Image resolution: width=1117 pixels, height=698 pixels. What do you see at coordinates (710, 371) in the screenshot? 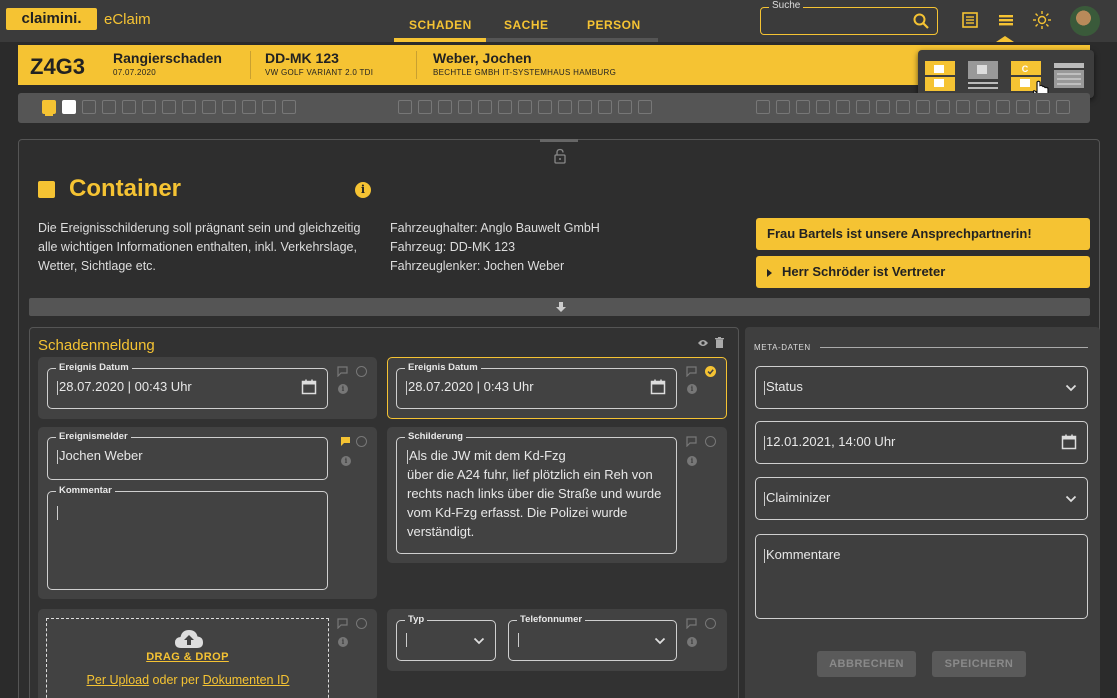
I see `check-circle-icon` at bounding box center [710, 371].